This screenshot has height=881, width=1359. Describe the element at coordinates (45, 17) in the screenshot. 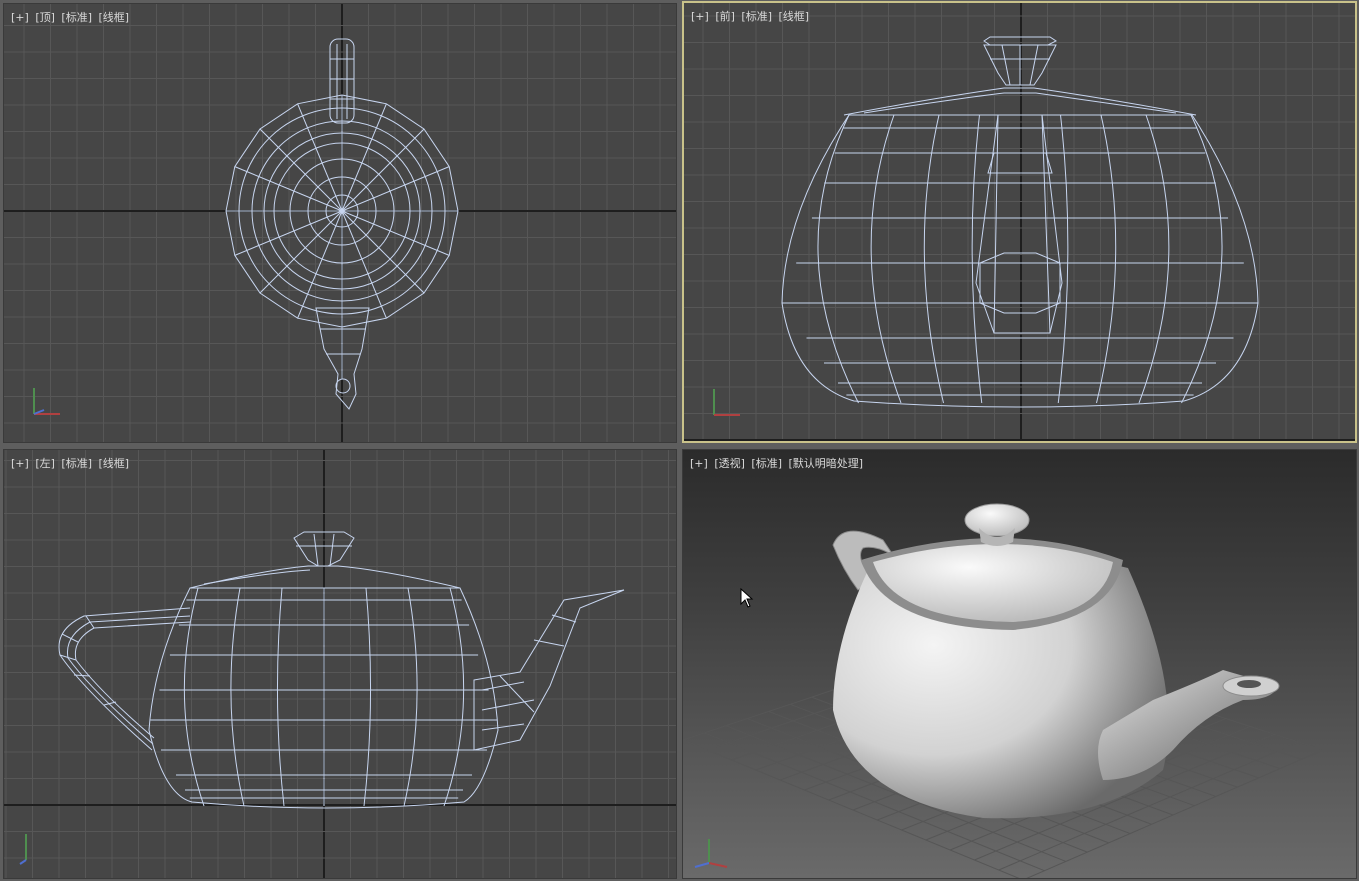

I see `view-type-menu: [顶]` at that location.